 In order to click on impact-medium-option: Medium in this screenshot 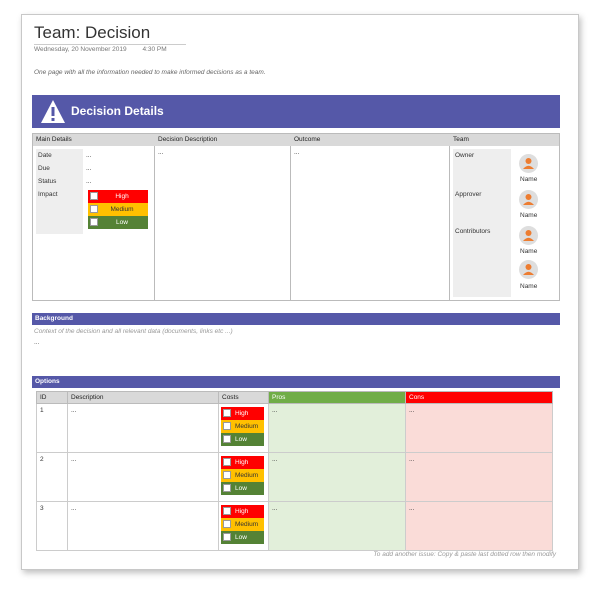, I will do `click(118, 209)`.